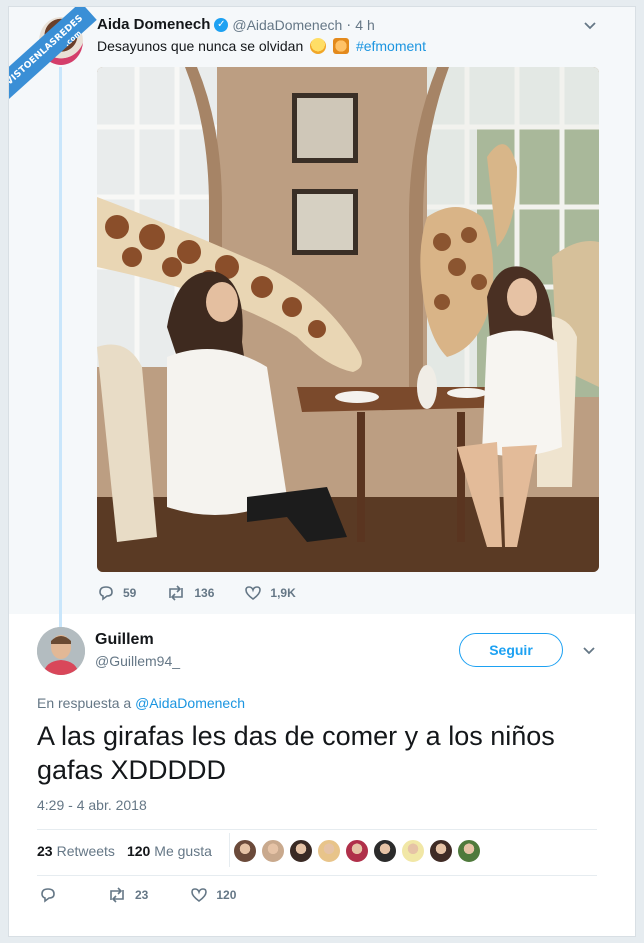  I want to click on reply-prefix: En respuesta a, so click(84, 703).